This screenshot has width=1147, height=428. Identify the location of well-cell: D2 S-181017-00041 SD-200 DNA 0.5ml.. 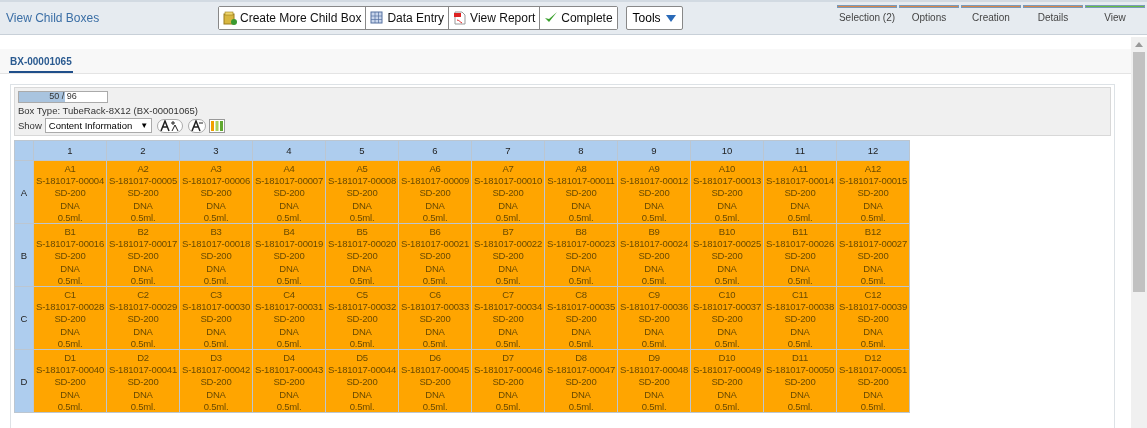
(143, 381).